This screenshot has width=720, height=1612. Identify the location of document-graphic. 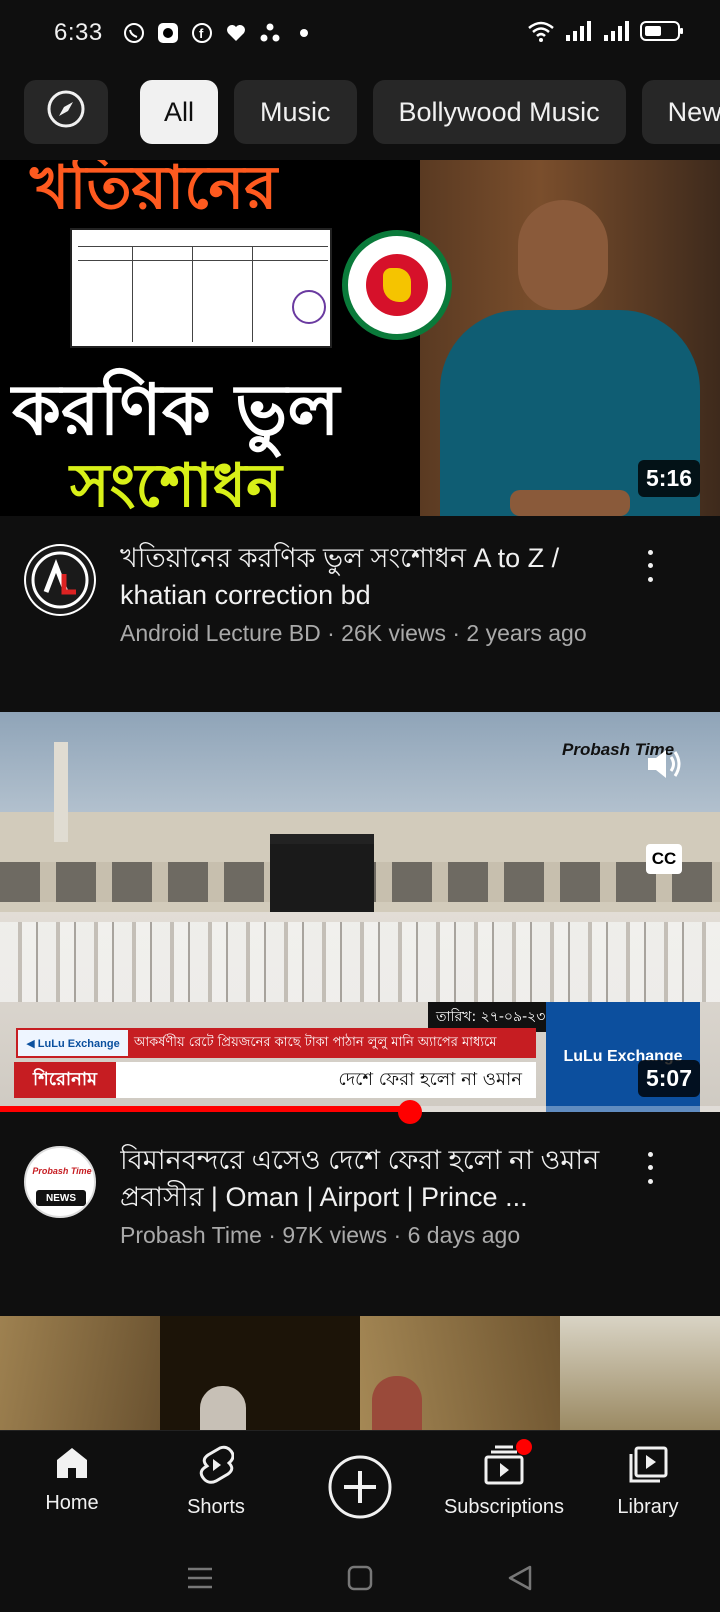
(201, 288).